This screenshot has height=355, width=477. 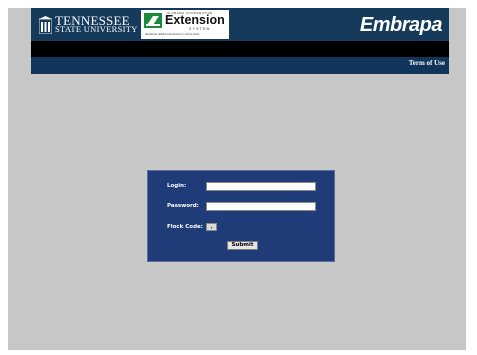 I want to click on chevron-down-icon: ▾, so click(x=211, y=227).